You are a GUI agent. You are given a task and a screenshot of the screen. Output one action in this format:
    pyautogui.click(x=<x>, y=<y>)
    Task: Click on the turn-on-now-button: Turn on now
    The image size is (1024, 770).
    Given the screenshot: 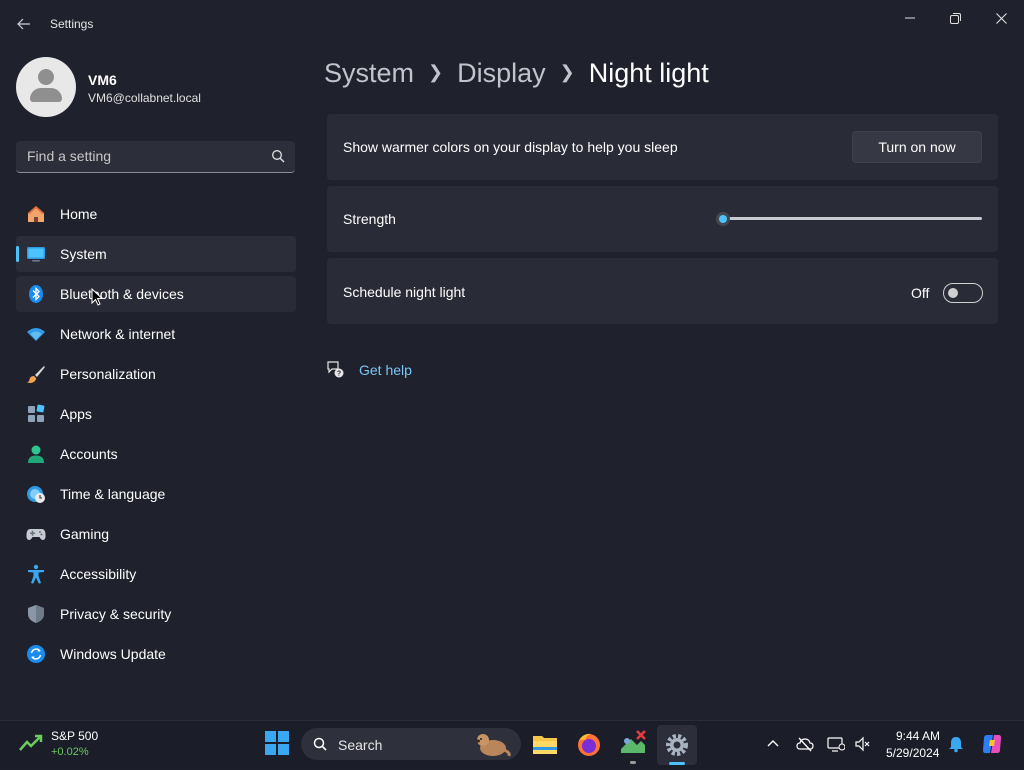 What is the action you would take?
    pyautogui.click(x=917, y=147)
    